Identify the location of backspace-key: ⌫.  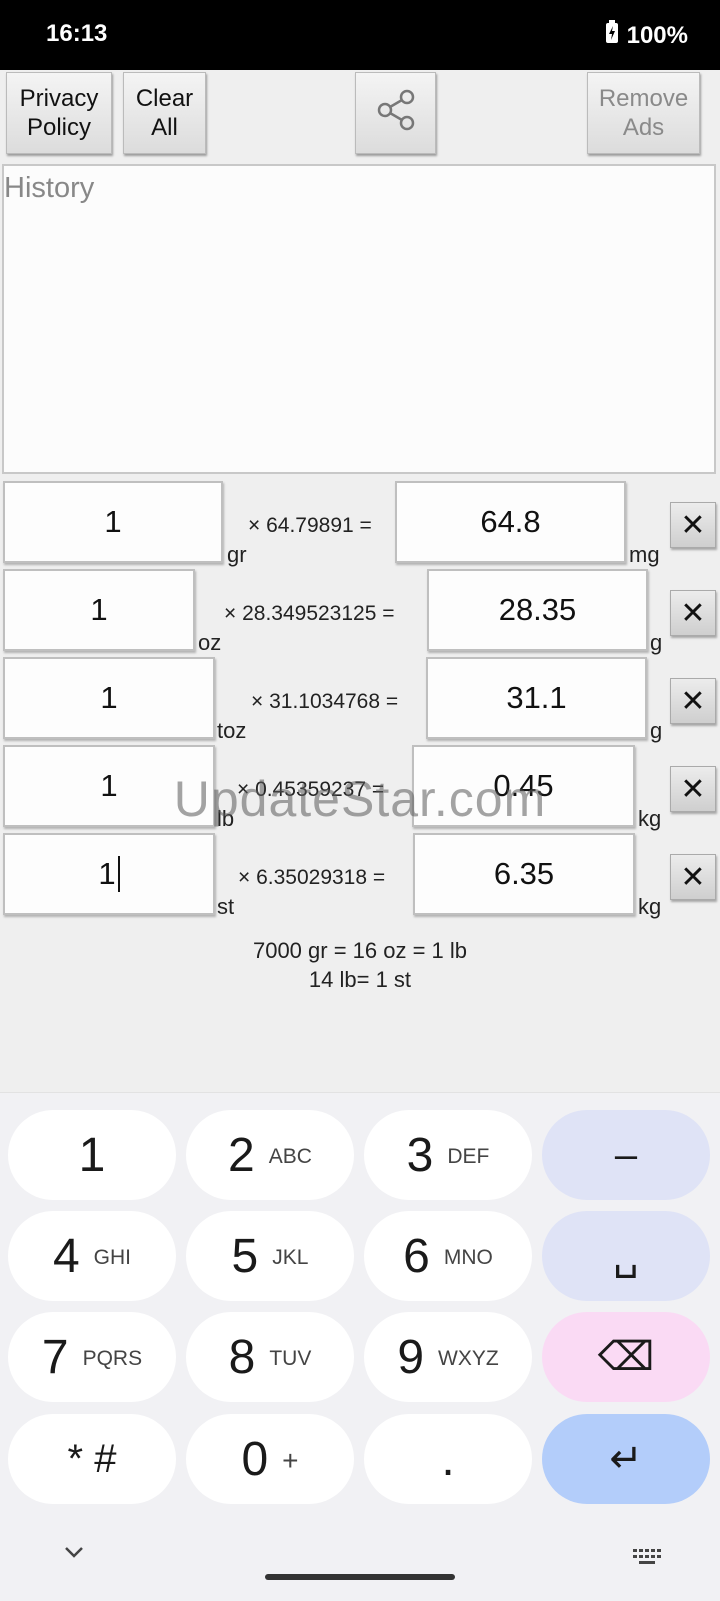
(626, 1357).